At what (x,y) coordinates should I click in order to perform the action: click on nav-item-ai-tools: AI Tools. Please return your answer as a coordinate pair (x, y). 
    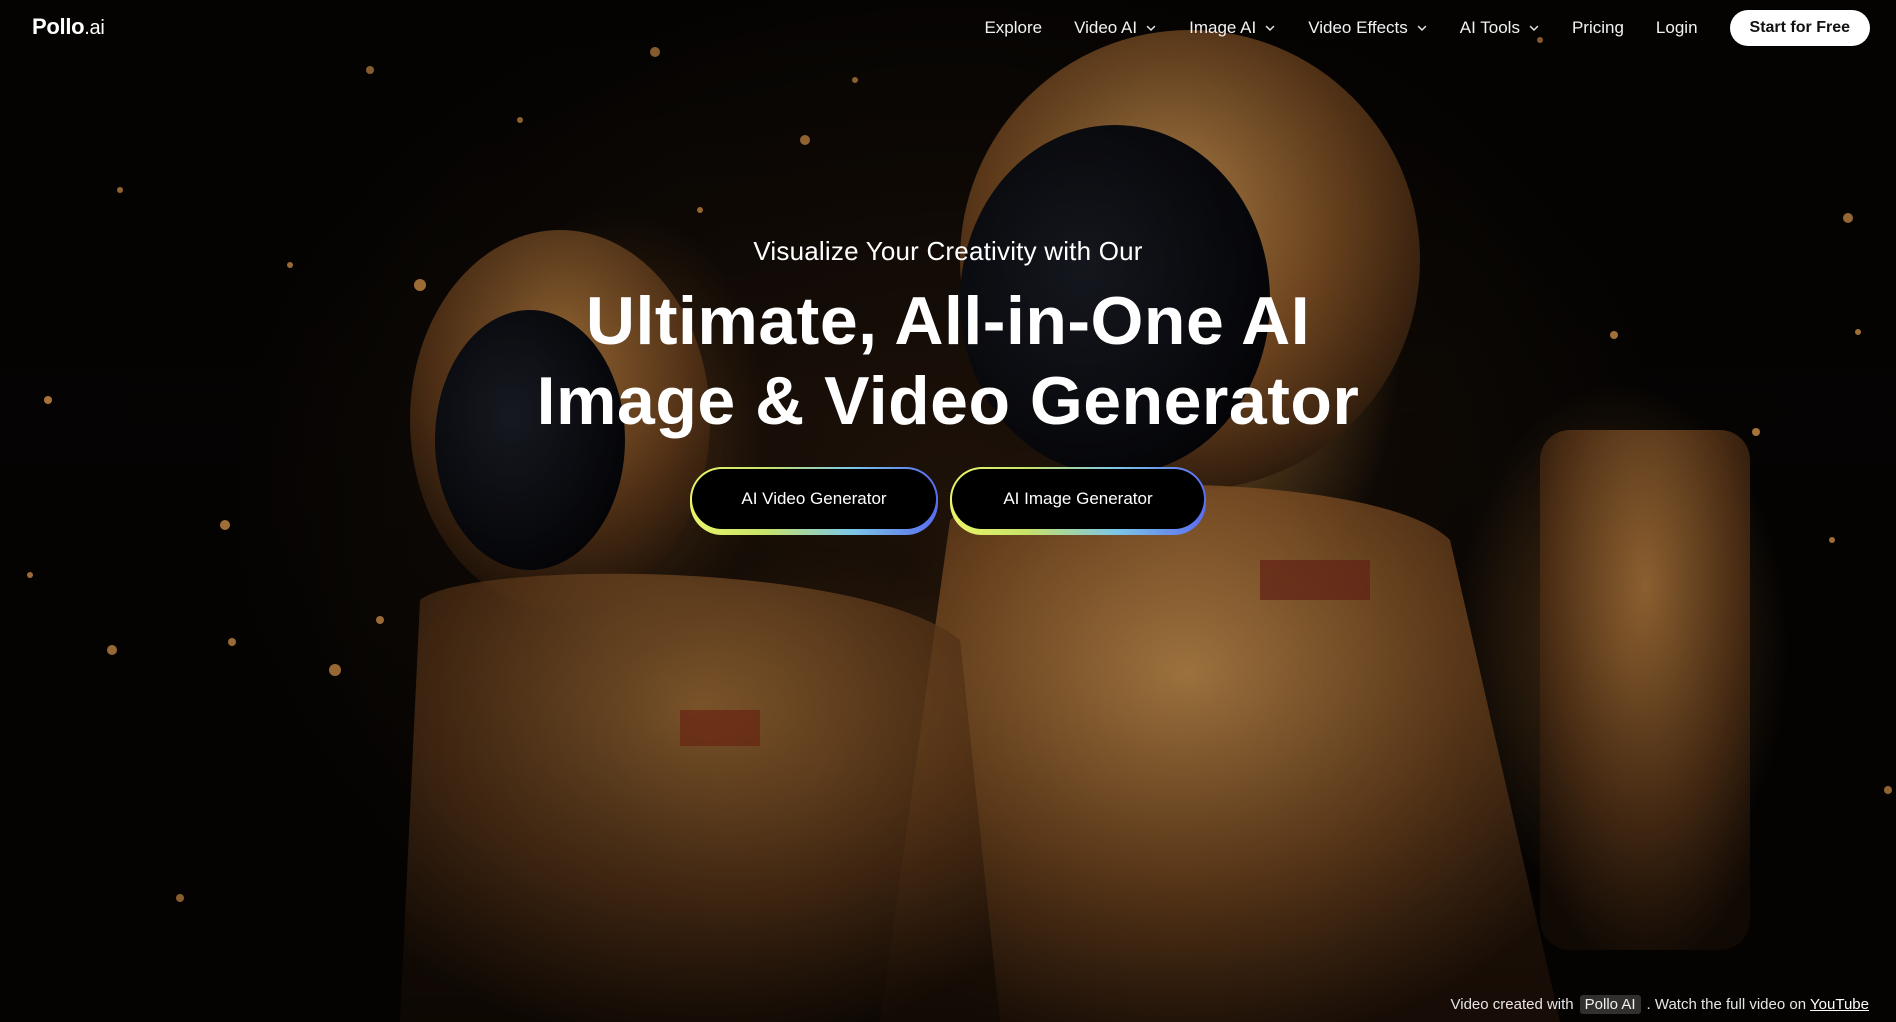
    Looking at the image, I should click on (1500, 28).